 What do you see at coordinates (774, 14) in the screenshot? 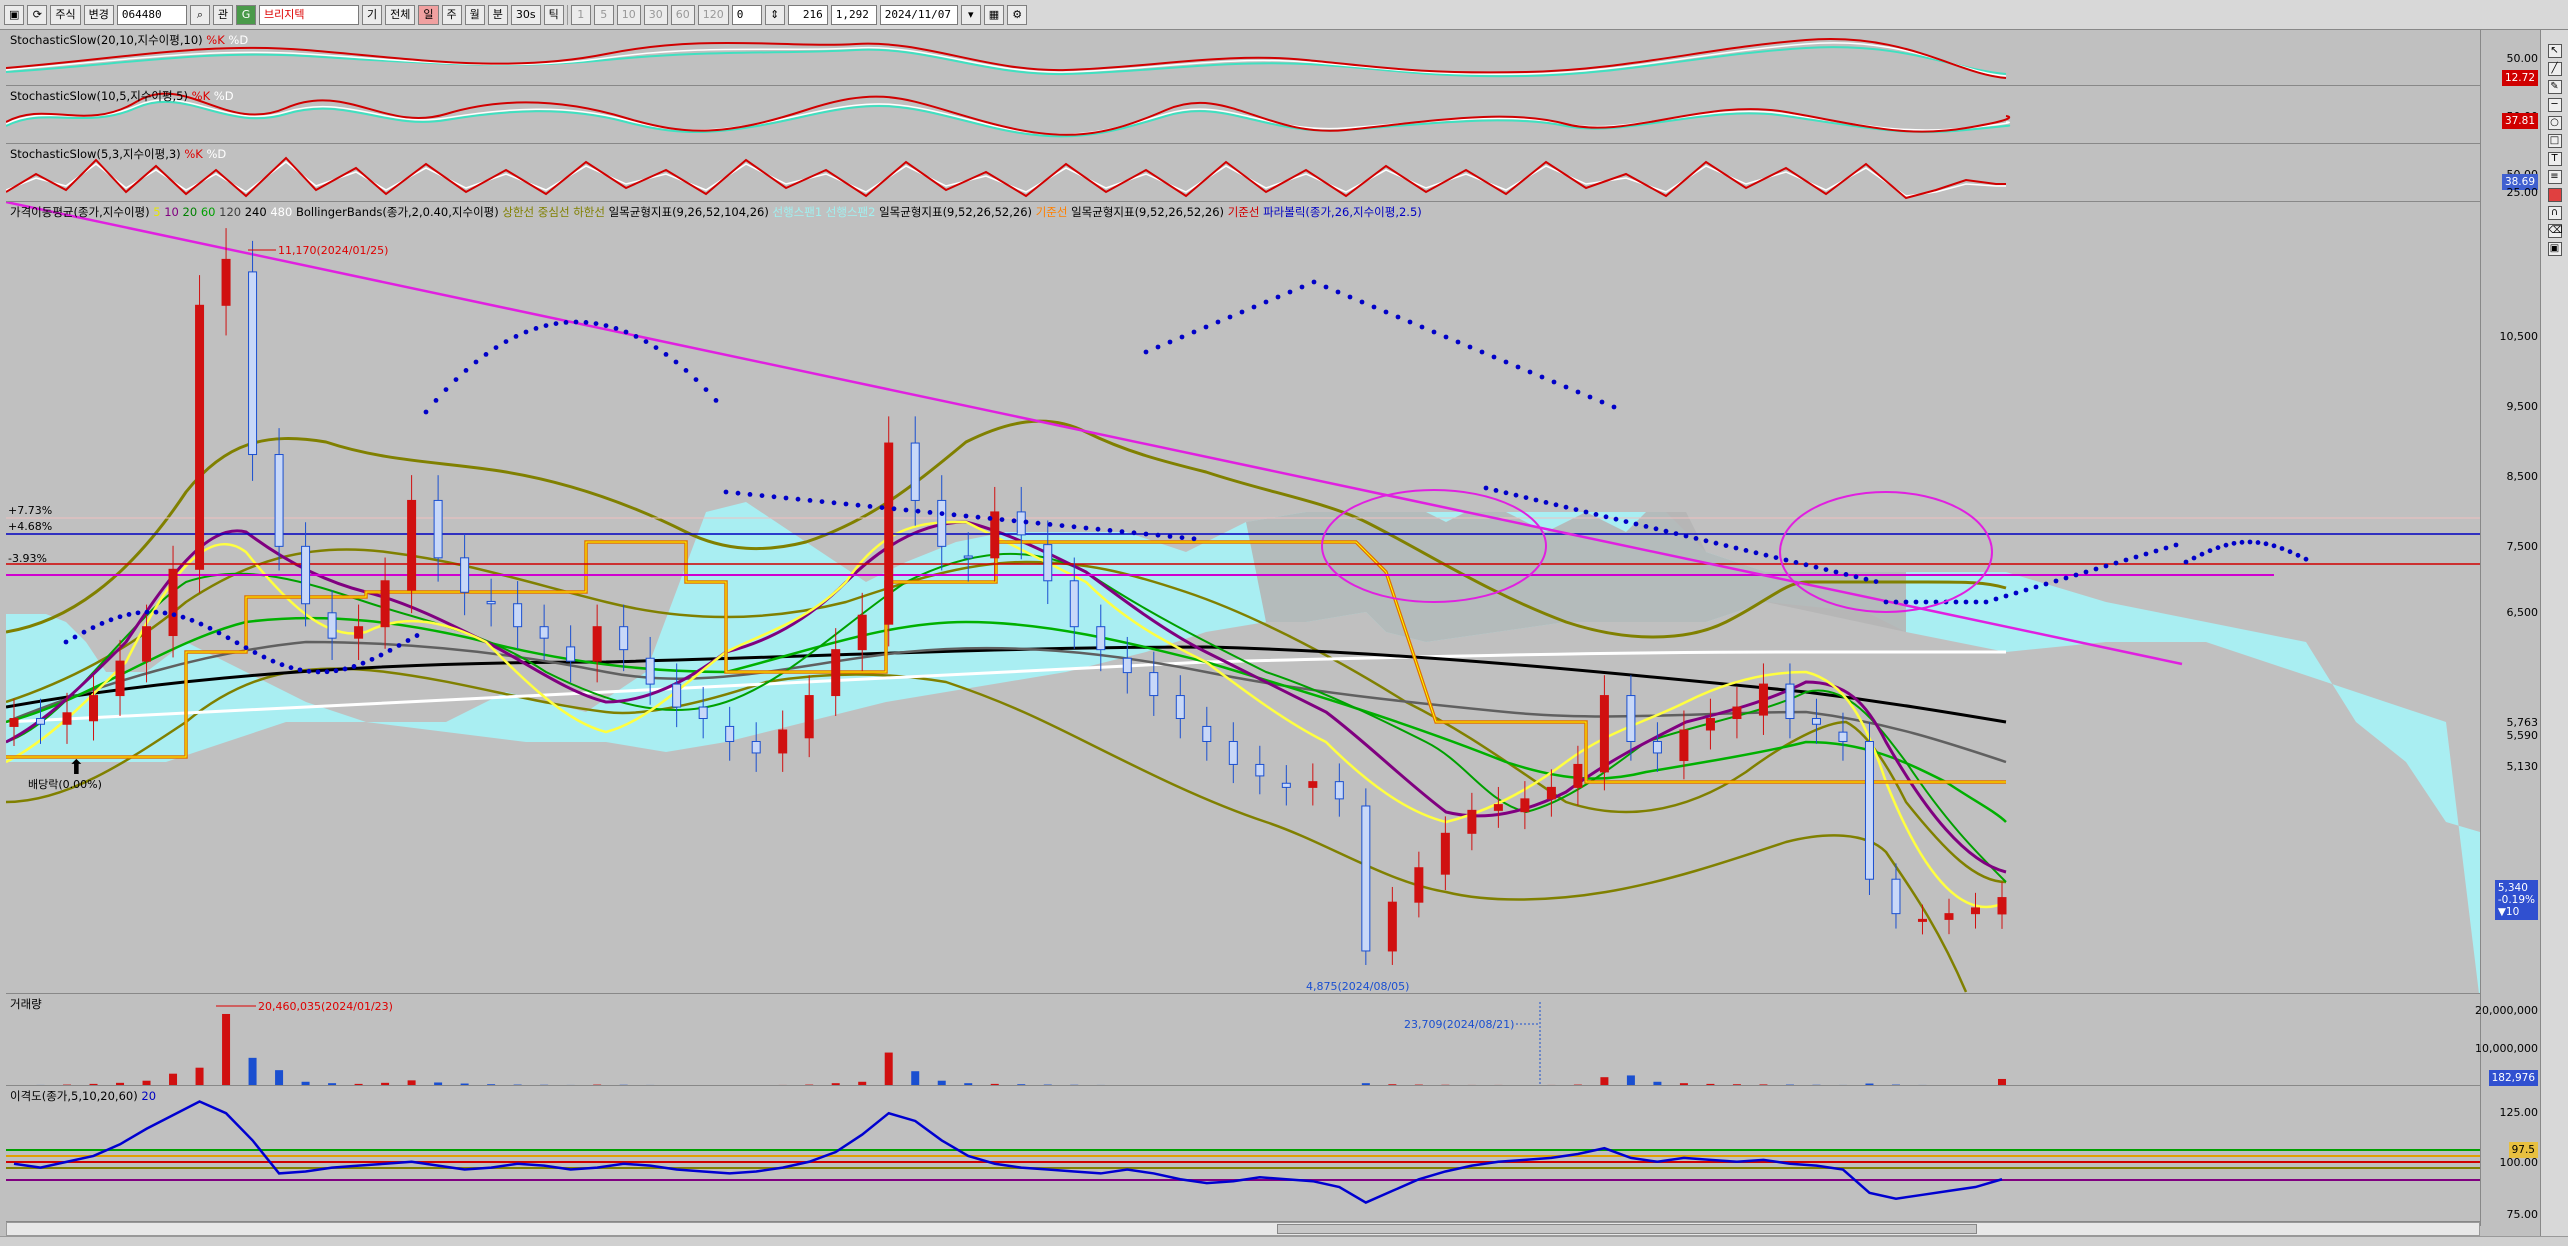
I see `spin-icon: ⇕` at bounding box center [774, 14].